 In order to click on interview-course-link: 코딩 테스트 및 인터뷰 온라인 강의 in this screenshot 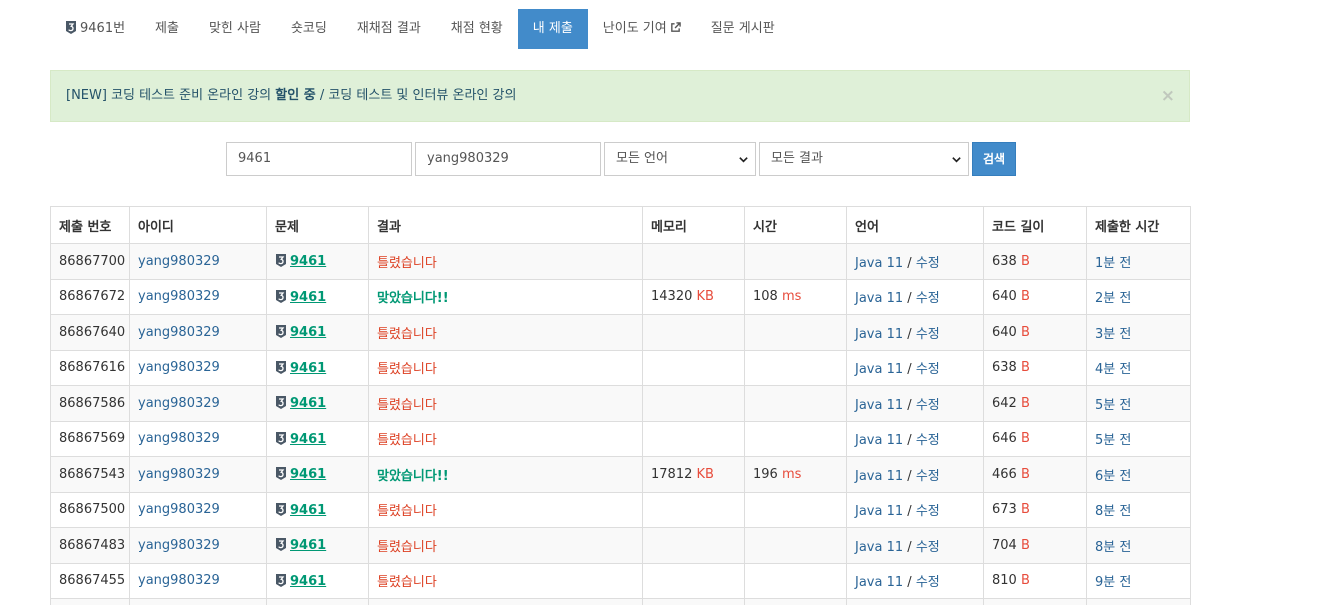, I will do `click(422, 95)`.